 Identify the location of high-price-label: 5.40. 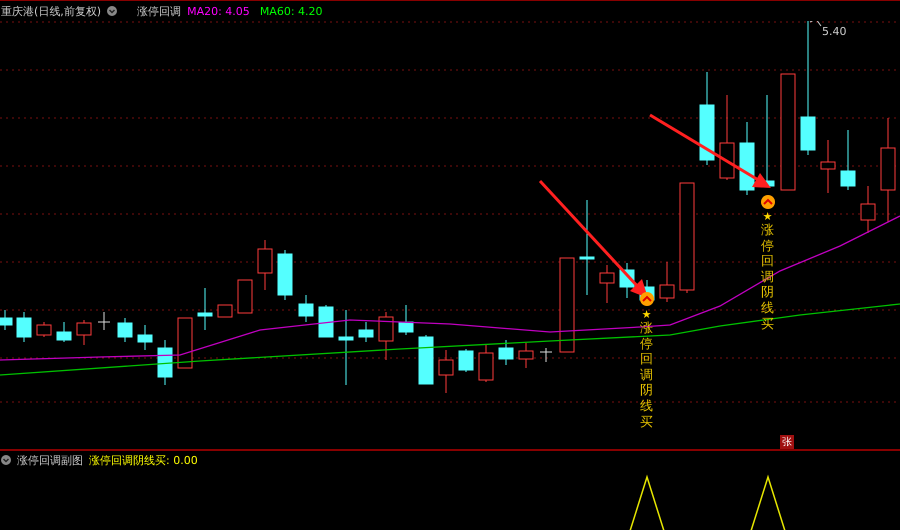
(834, 31).